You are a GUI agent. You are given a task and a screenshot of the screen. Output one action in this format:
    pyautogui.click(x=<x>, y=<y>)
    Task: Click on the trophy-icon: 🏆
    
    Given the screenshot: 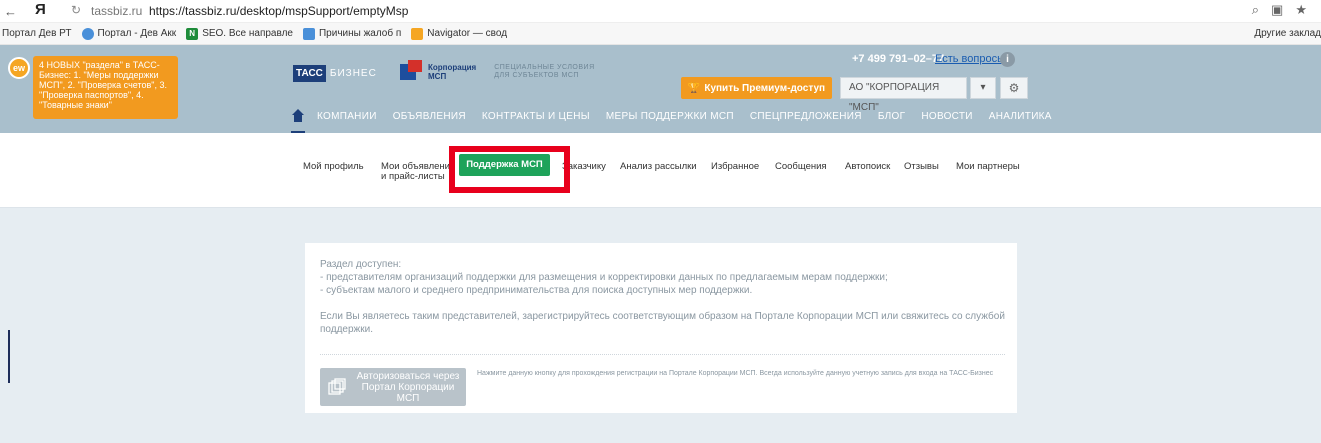 What is the action you would take?
    pyautogui.click(x=694, y=88)
    